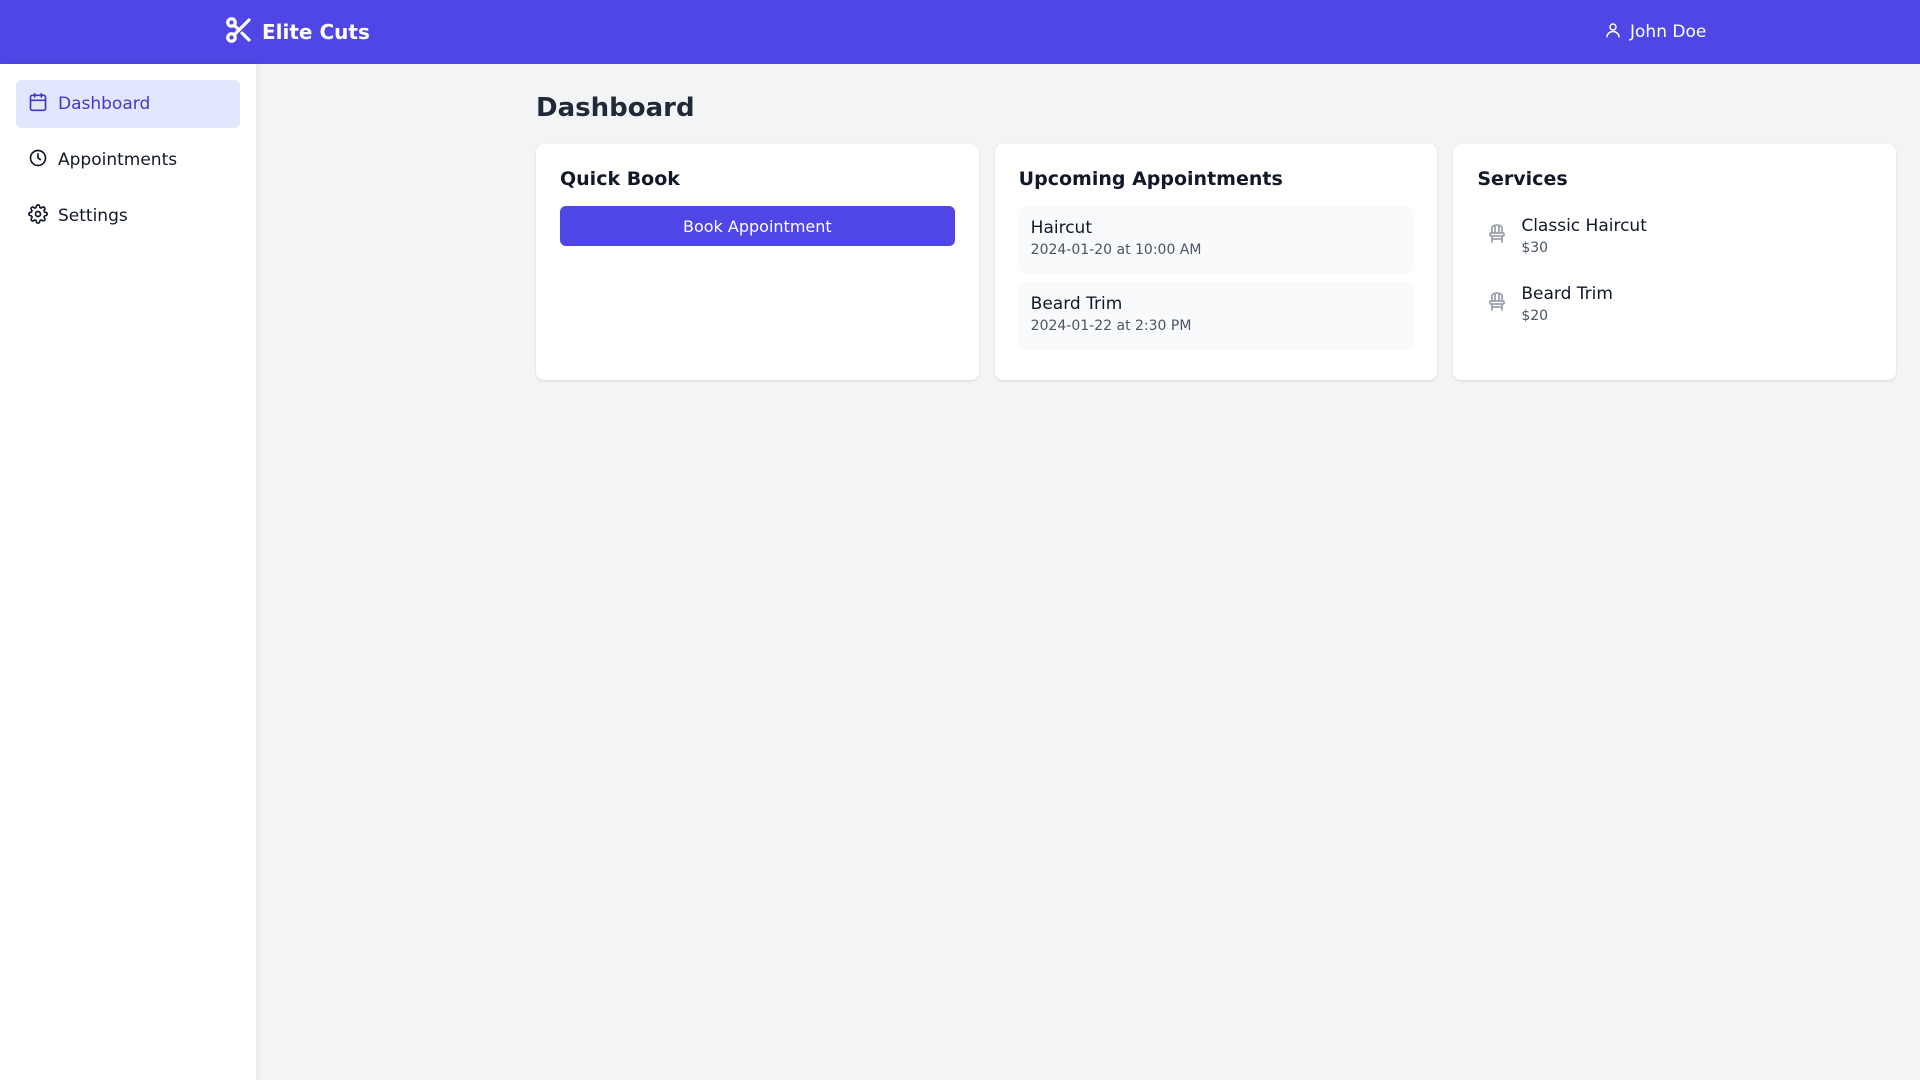  Describe the element at coordinates (1613, 32) in the screenshot. I see `user-icon` at that location.